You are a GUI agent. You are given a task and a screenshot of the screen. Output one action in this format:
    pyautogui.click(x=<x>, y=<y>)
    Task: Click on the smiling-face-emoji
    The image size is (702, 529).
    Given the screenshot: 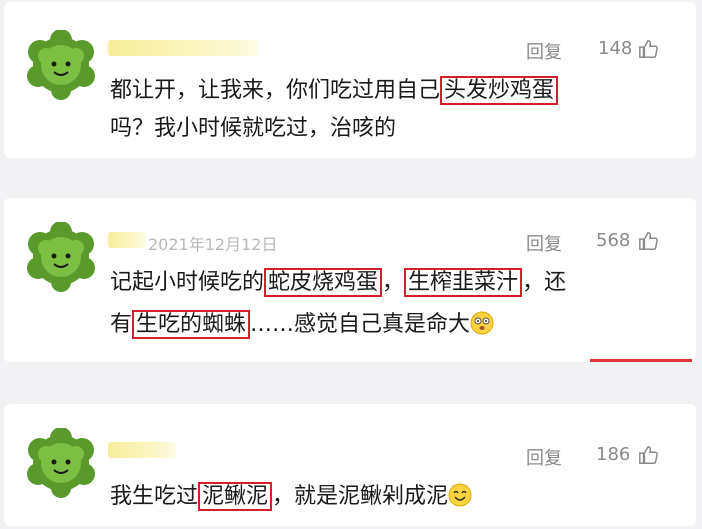 What is the action you would take?
    pyautogui.click(x=460, y=495)
    